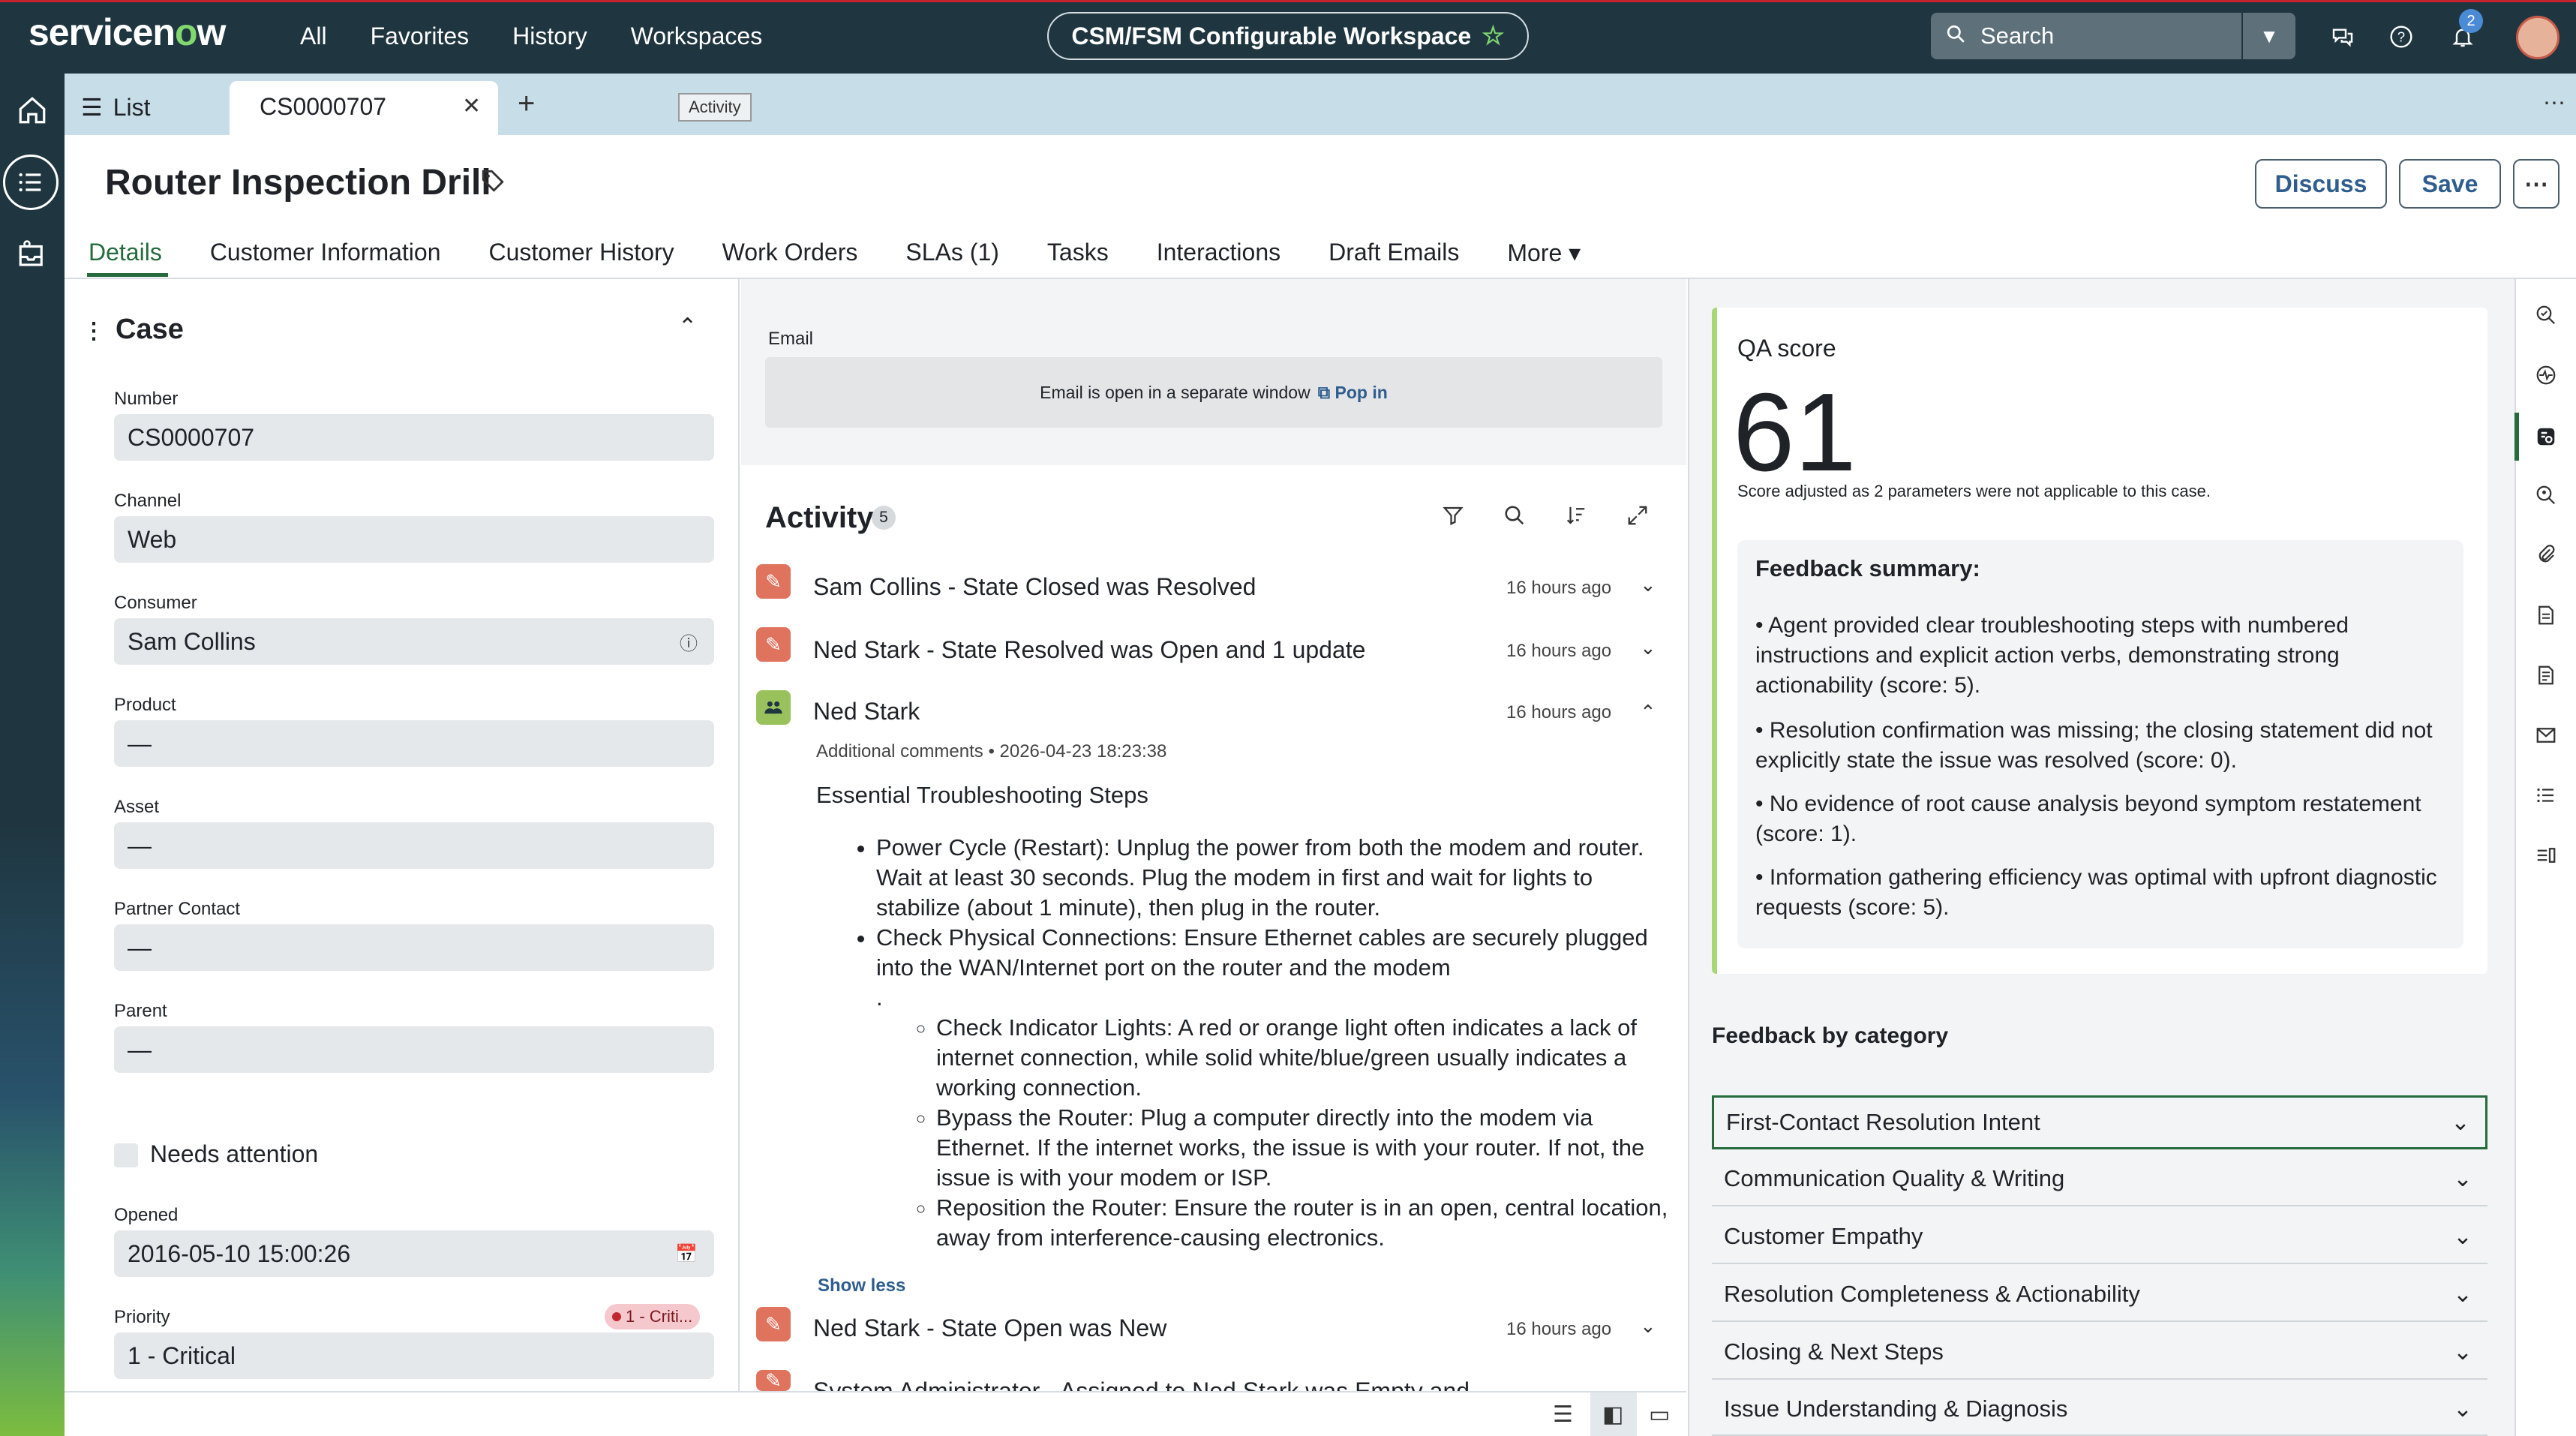 The height and width of the screenshot is (1436, 2576). I want to click on email-icon, so click(2546, 735).